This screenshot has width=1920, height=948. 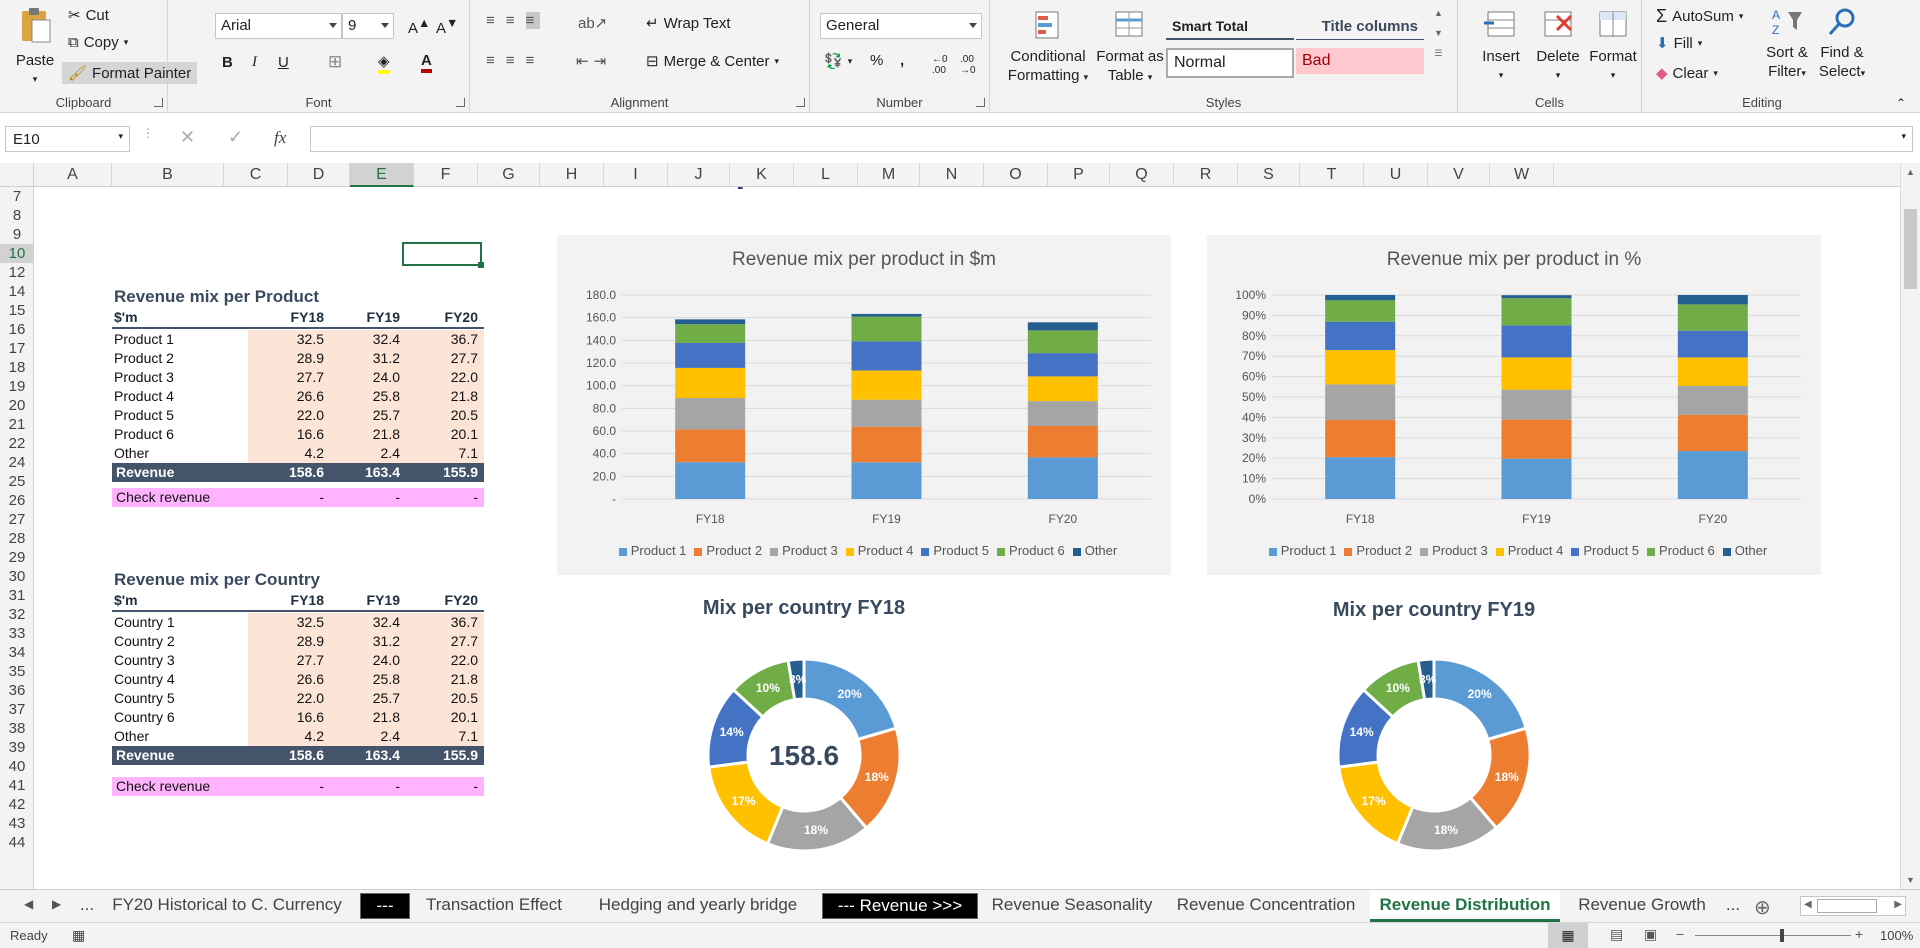 What do you see at coordinates (294, 717) in the screenshot?
I see `country_table-row-value: 16.6` at bounding box center [294, 717].